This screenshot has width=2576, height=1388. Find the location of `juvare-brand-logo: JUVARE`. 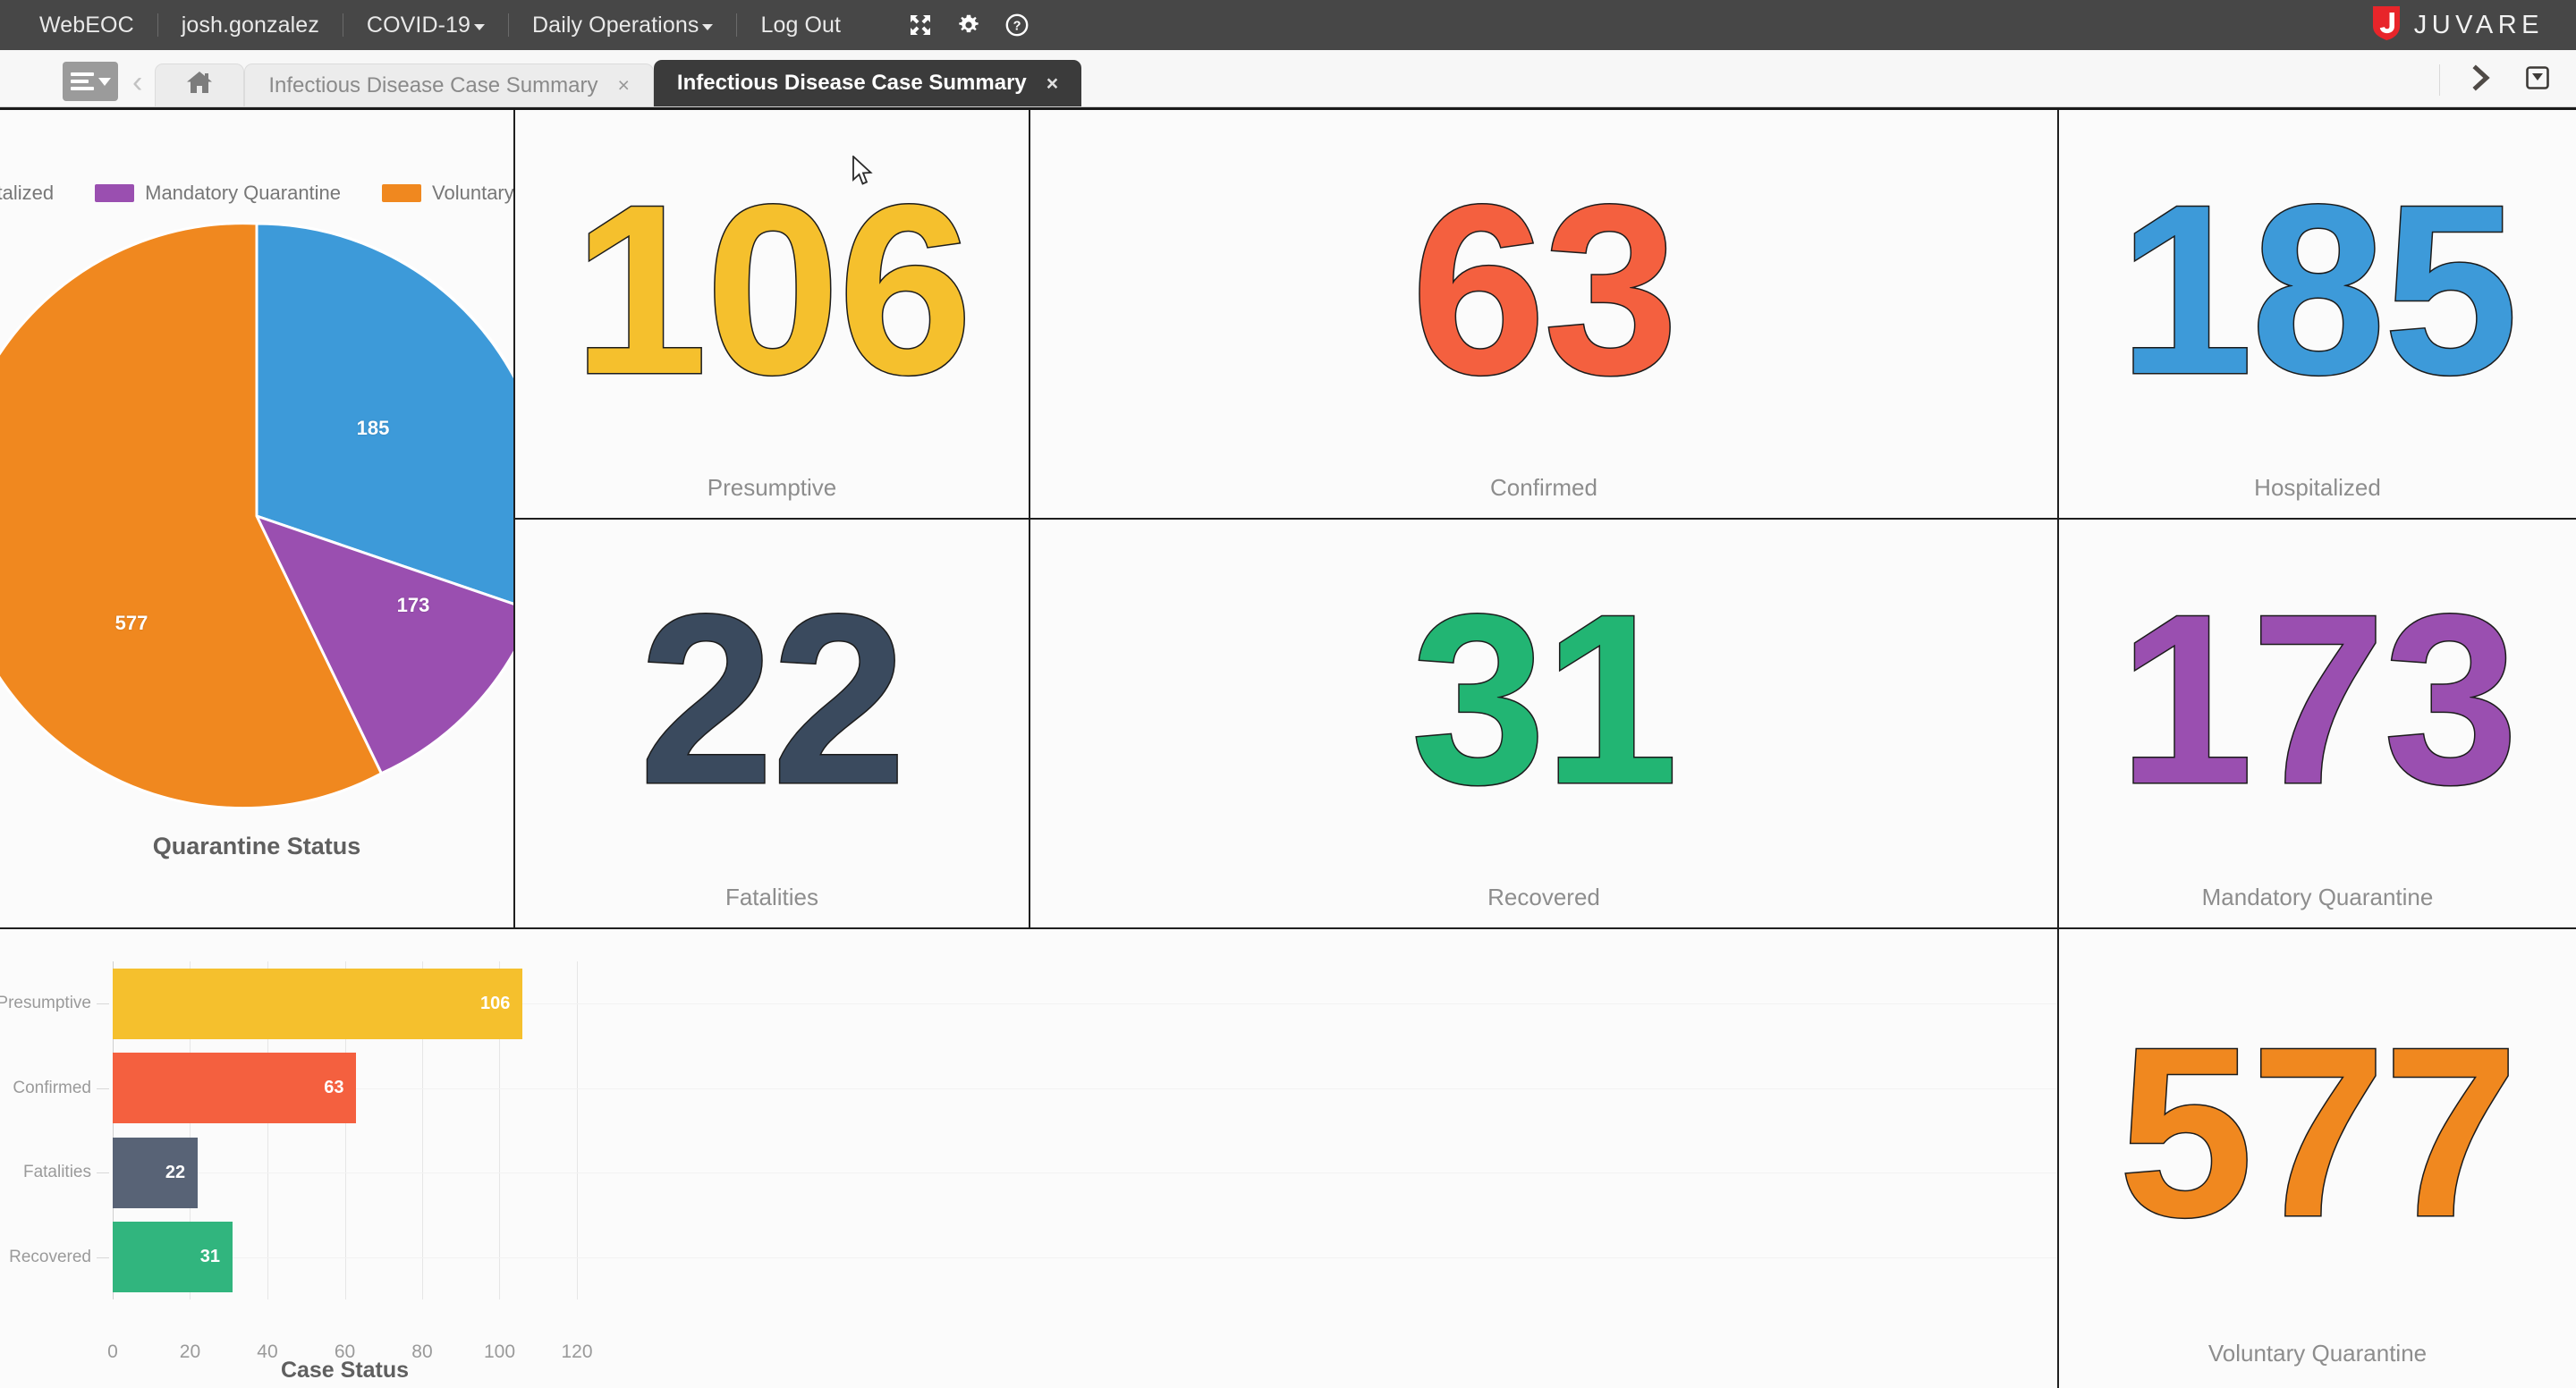

juvare-brand-logo: JUVARE is located at coordinates (2457, 25).